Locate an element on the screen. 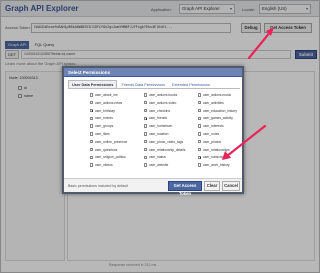 The image size is (320, 273). permission-user-interests: user_interests is located at coordinates (211, 126).